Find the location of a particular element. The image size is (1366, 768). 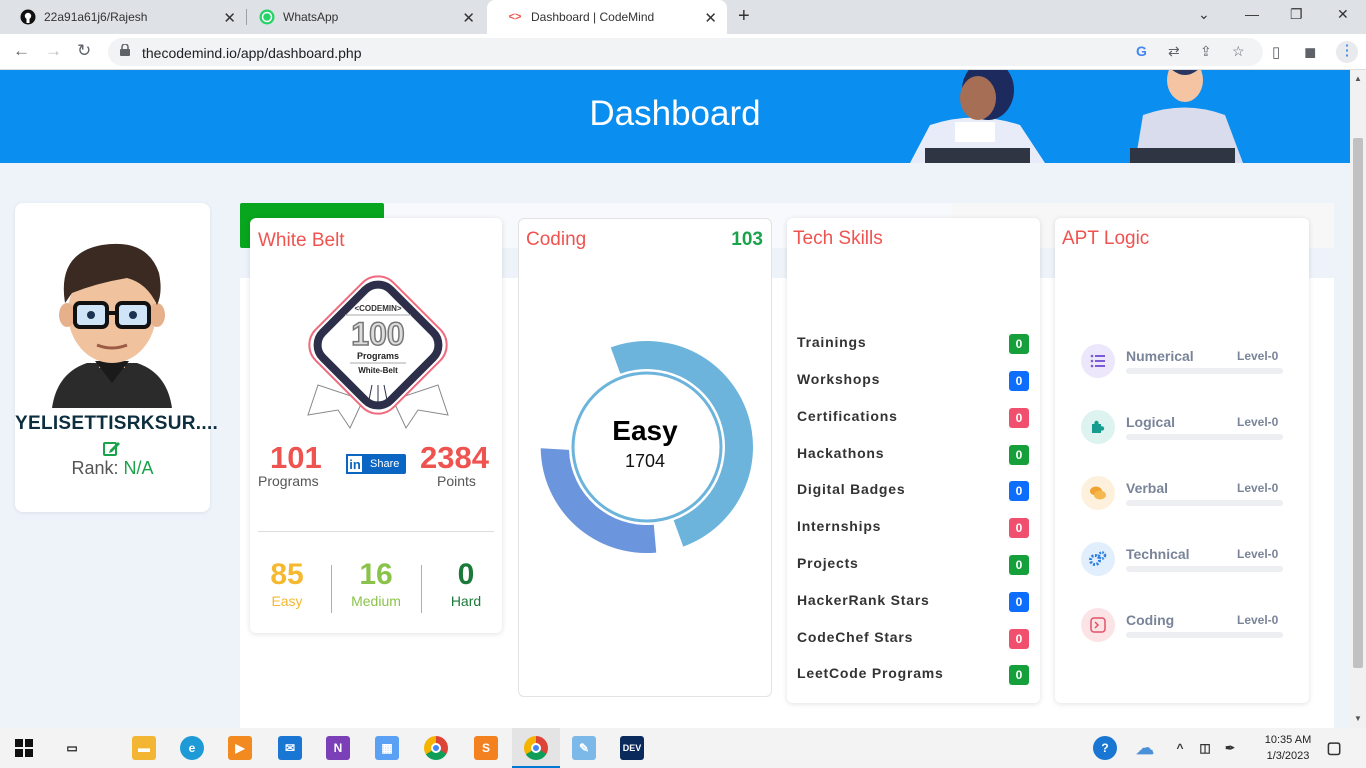

tab-title: 22a91a61j6/Rajesh is located at coordinates (96, 17).